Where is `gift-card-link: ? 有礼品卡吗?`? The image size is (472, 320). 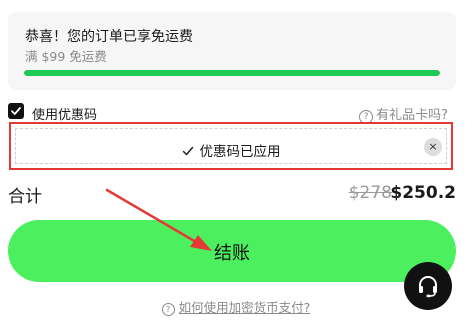 gift-card-link: ? 有礼品卡吗? is located at coordinates (403, 114).